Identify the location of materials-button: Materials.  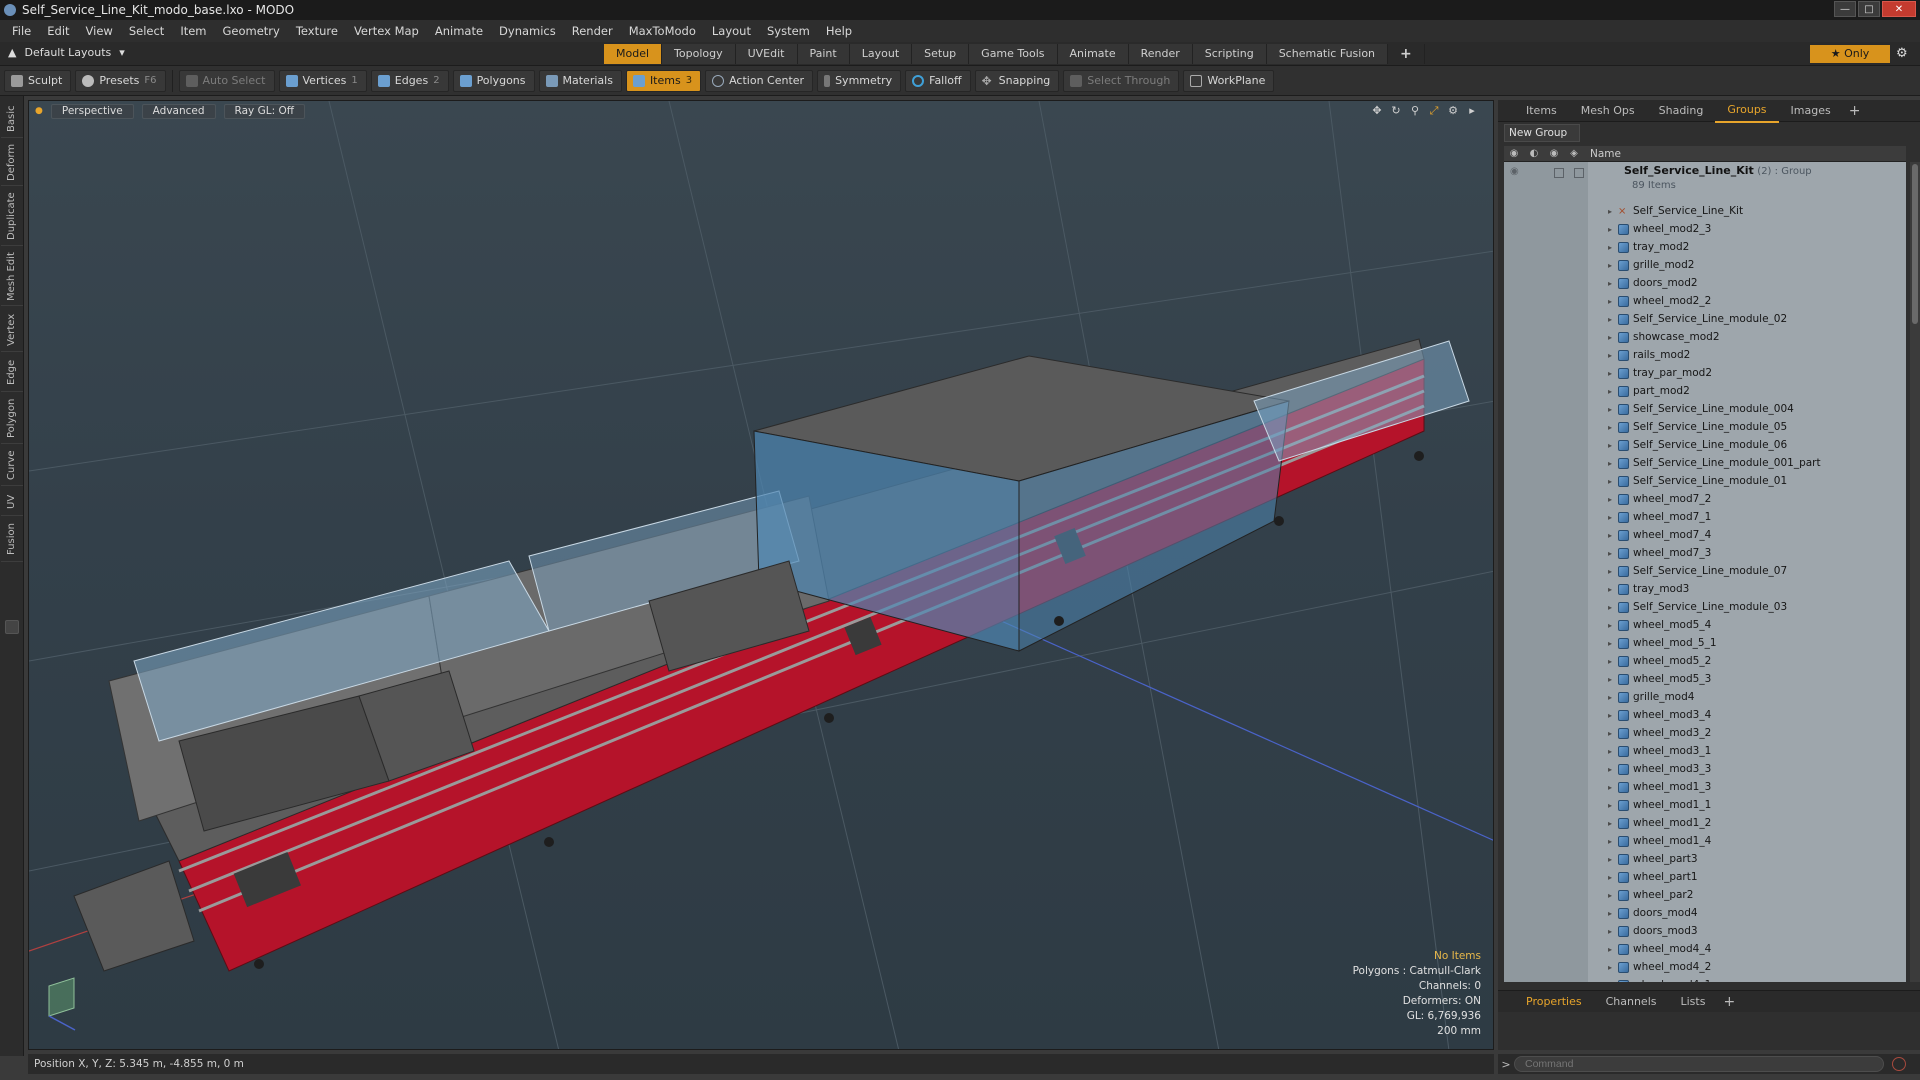
(580, 80).